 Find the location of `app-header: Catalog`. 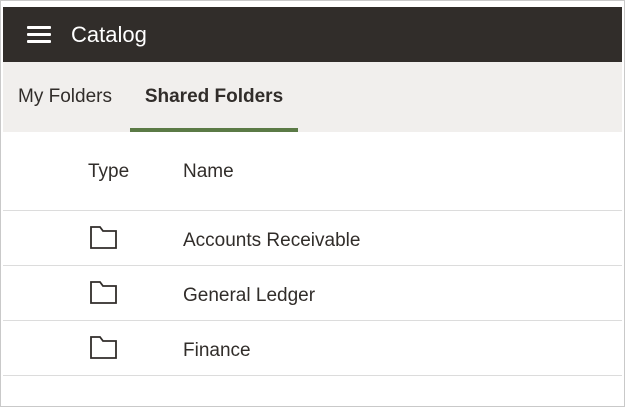

app-header: Catalog is located at coordinates (312, 34).